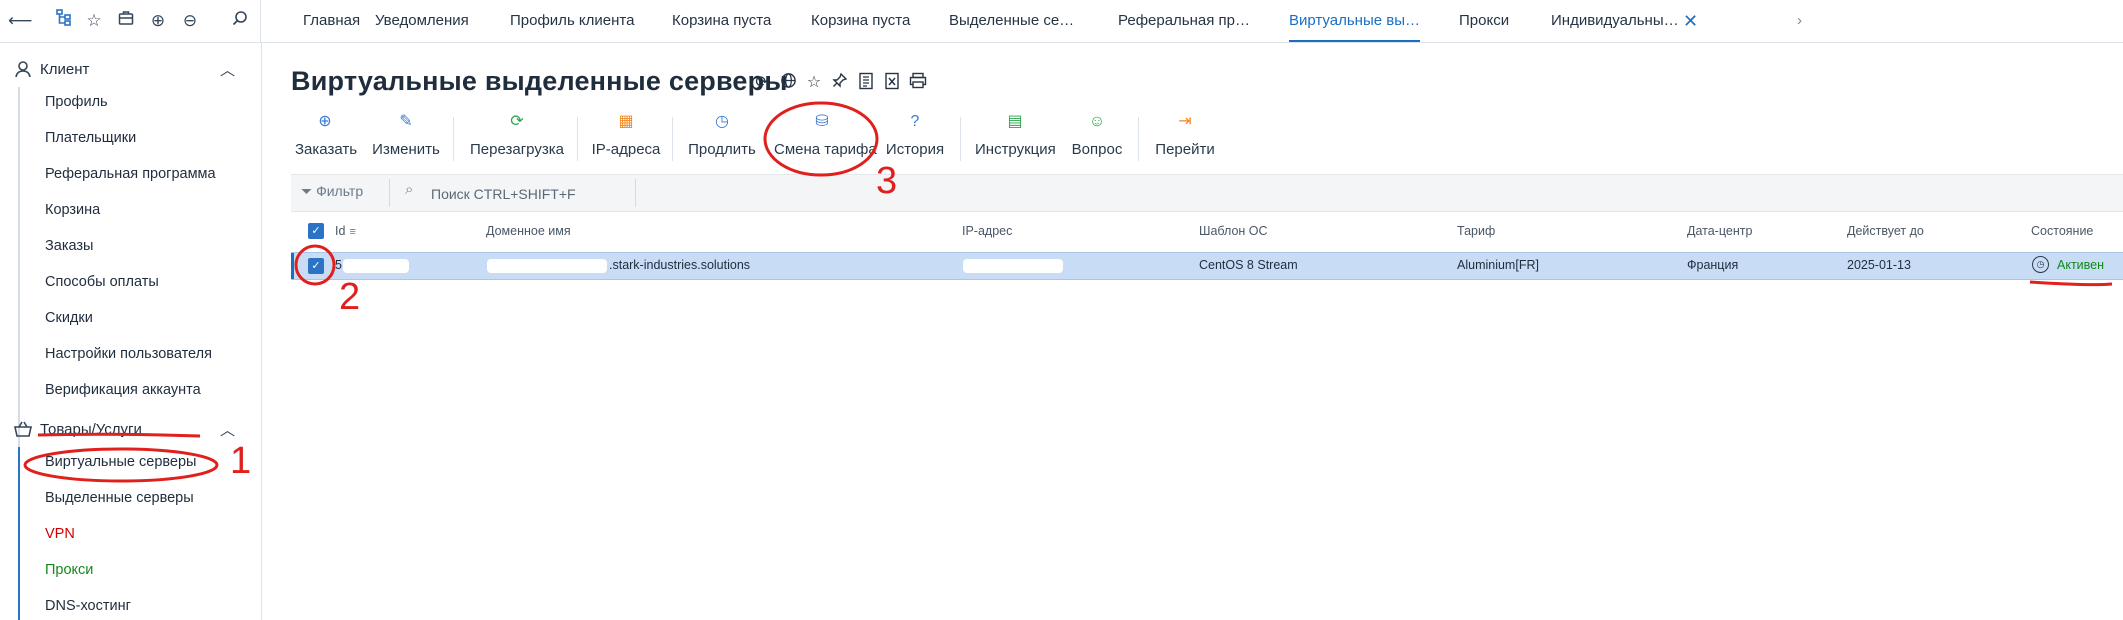 This screenshot has height=620, width=2123. I want to click on annotation-number: 1, so click(241, 461).